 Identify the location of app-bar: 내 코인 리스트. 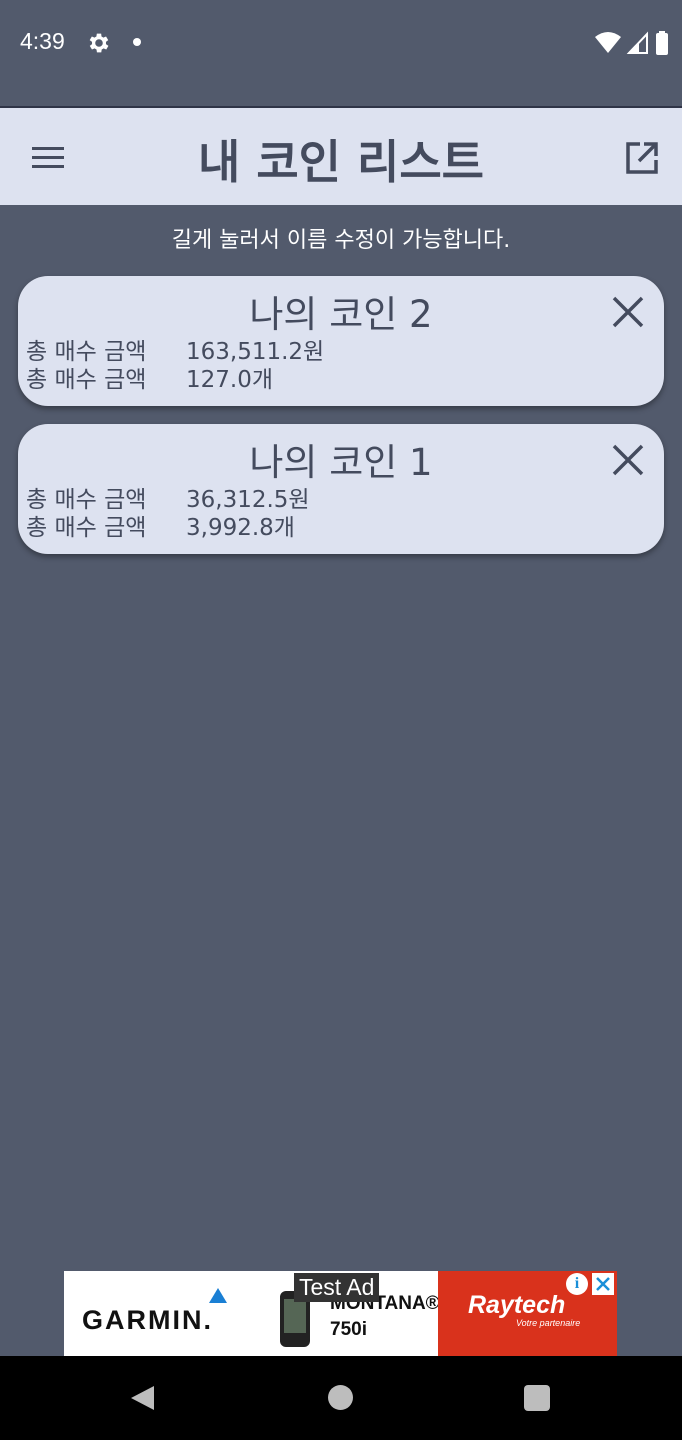
(341, 155).